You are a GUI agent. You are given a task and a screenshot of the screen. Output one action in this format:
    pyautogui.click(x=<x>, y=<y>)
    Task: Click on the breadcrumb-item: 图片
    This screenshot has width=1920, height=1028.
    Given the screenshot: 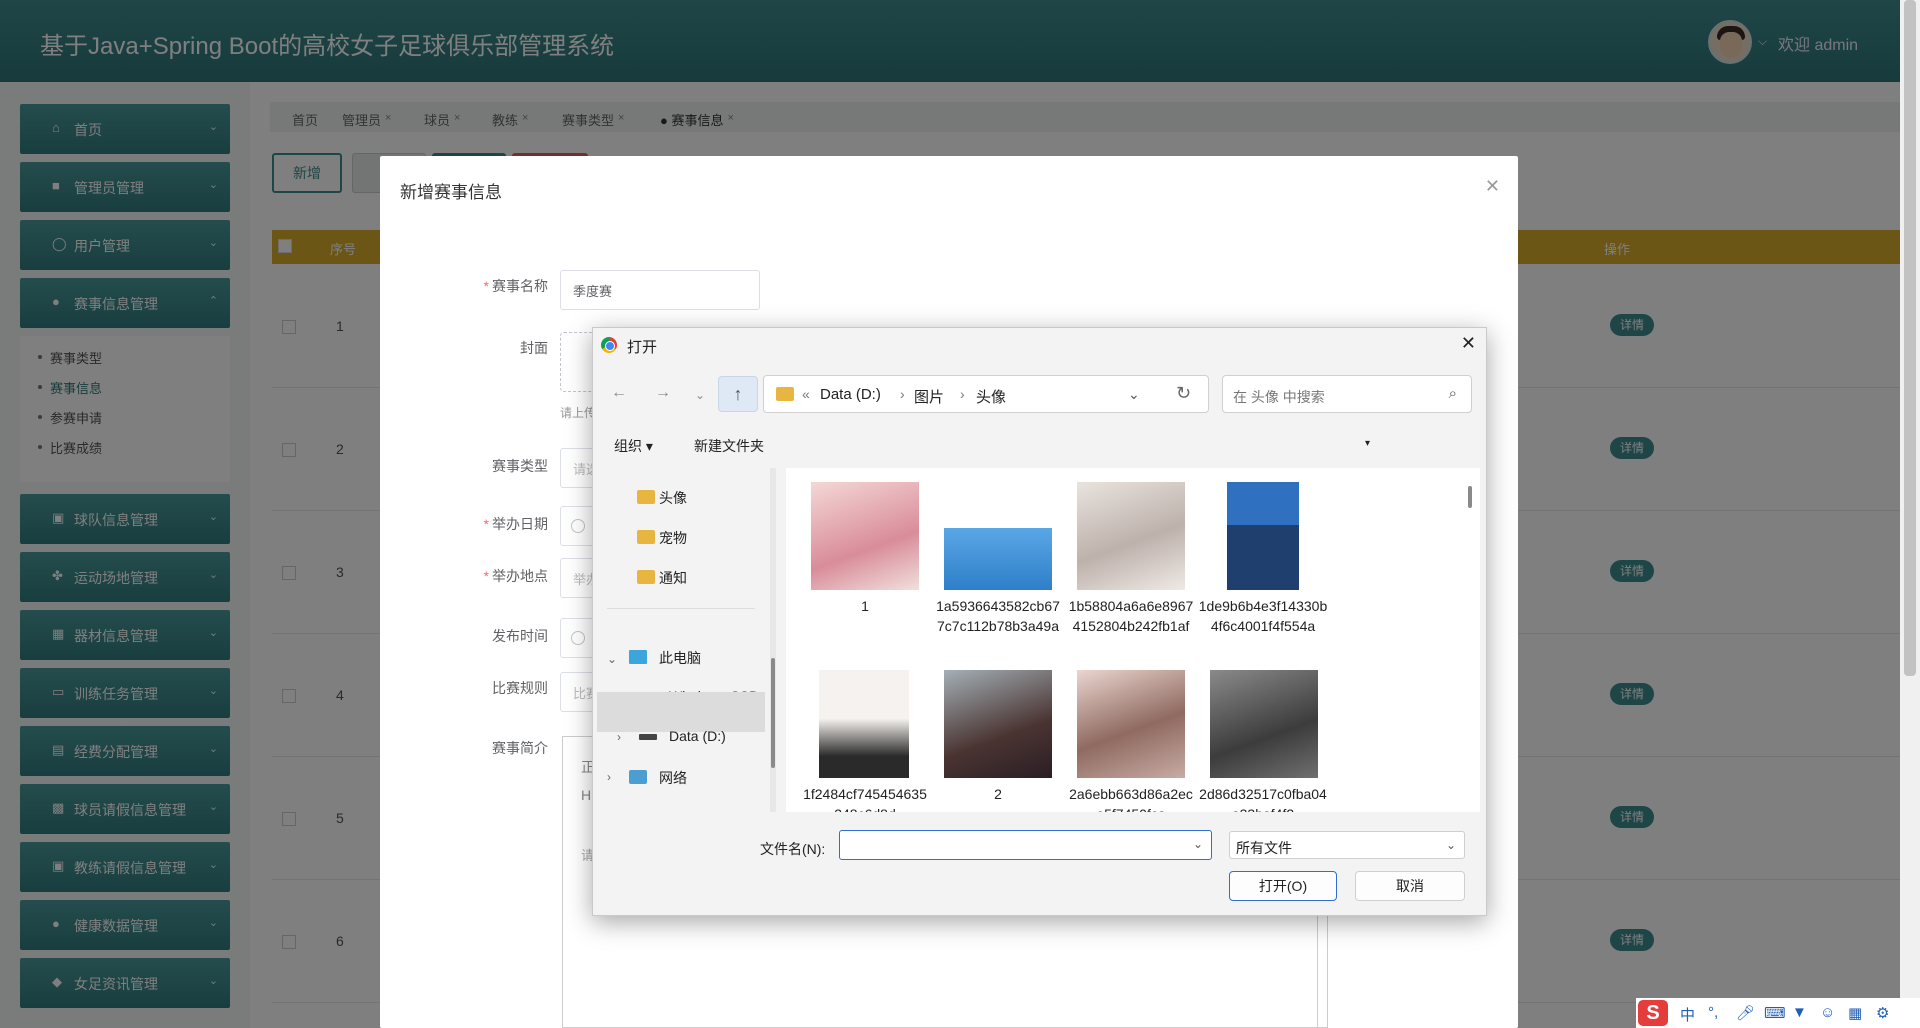 What is the action you would take?
    pyautogui.click(x=929, y=396)
    